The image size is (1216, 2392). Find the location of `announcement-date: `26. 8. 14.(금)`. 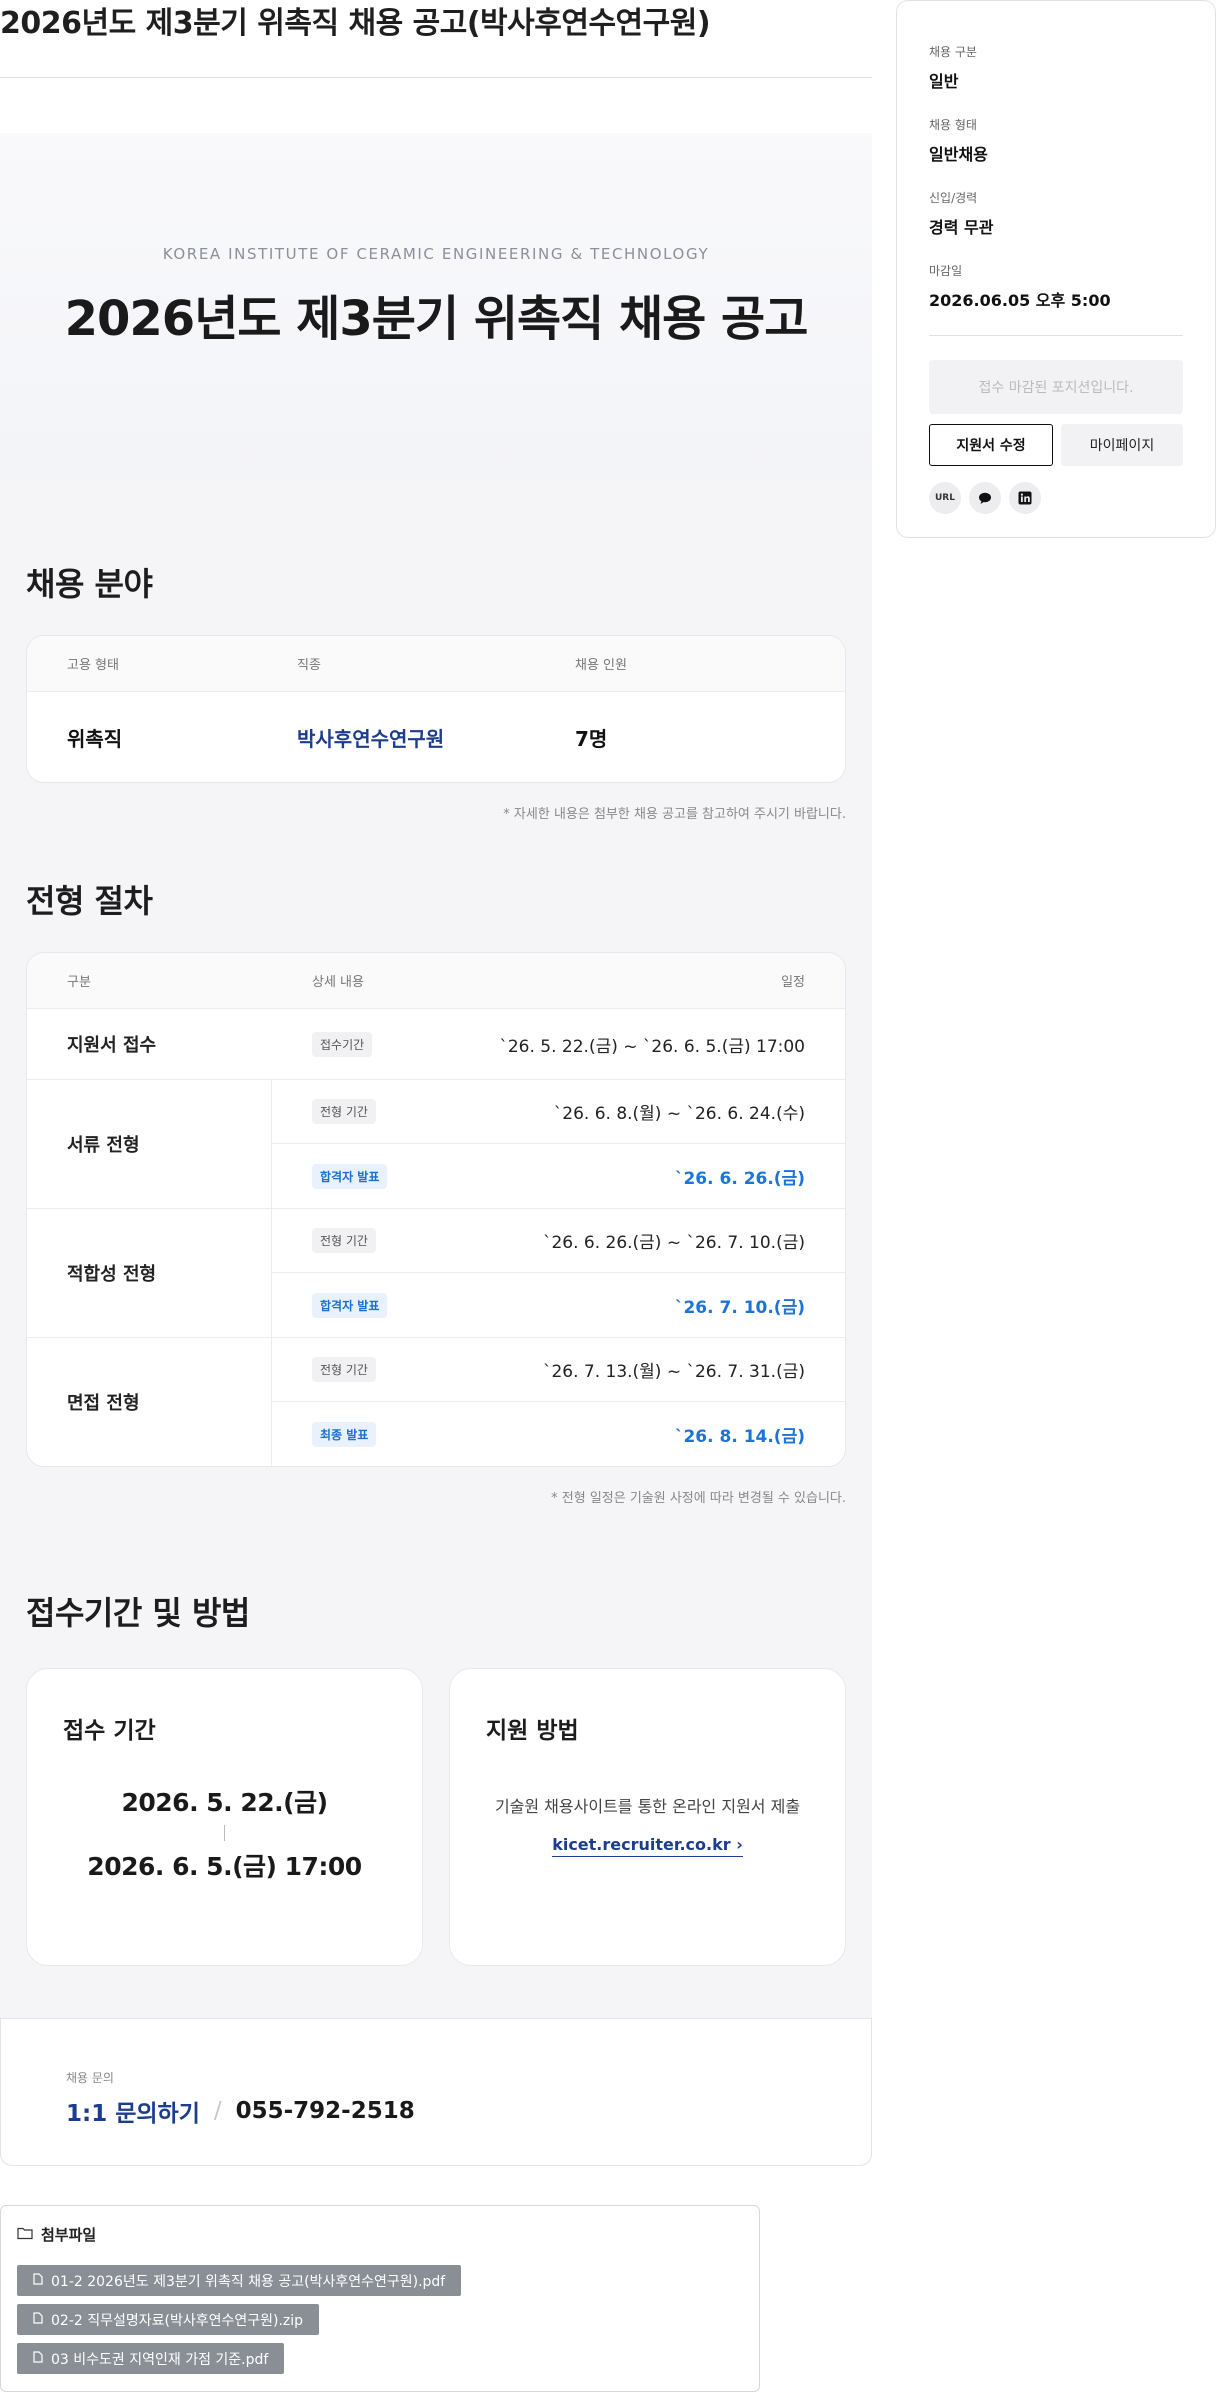

announcement-date: `26. 8. 14.(금) is located at coordinates (739, 1436).